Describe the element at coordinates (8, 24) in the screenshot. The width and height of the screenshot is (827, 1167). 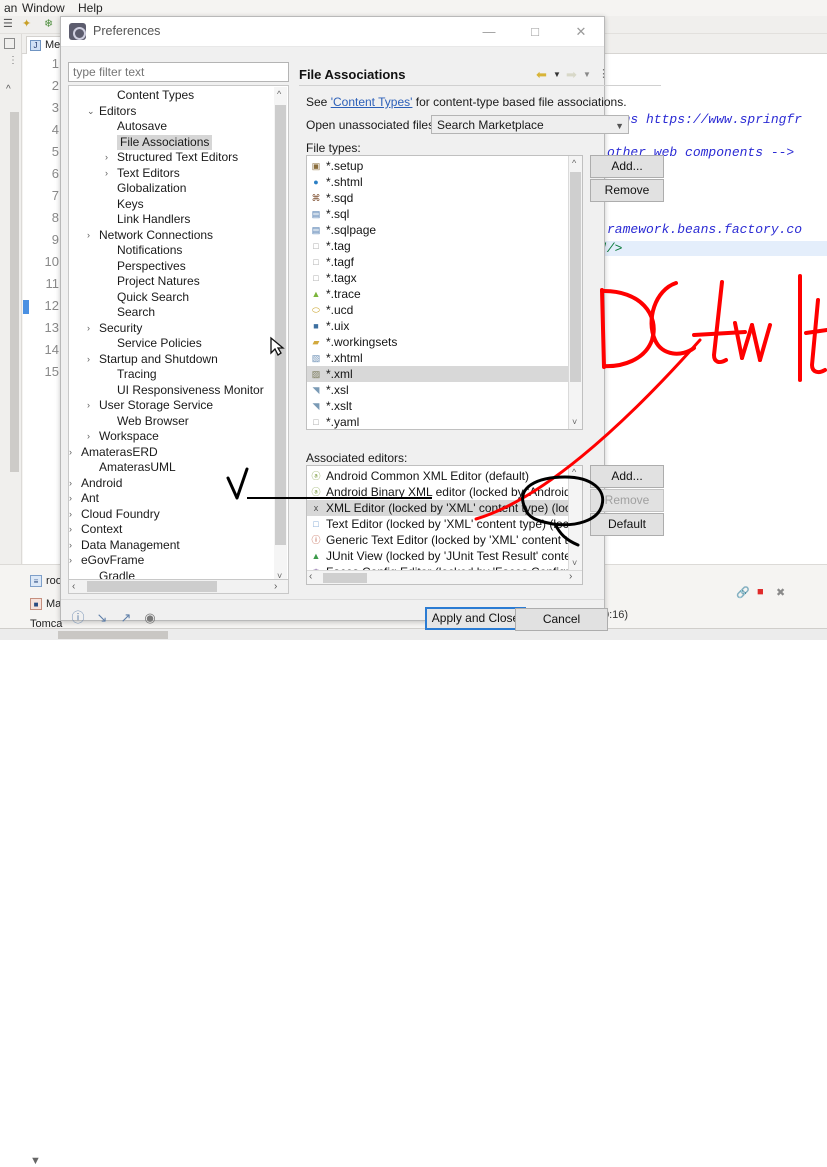
I see `toolbar-icon-console: ☰` at that location.